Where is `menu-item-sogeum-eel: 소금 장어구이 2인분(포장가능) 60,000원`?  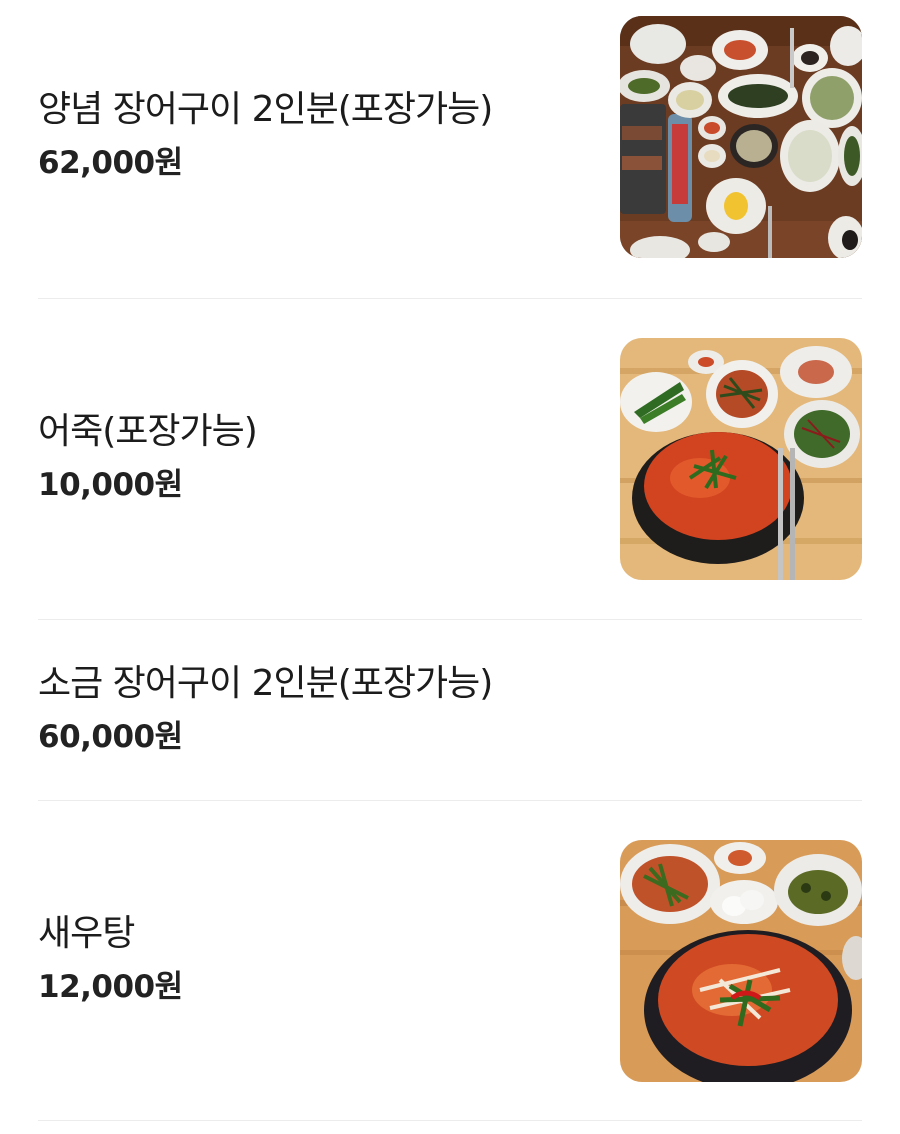
menu-item-sogeum-eel: 소금 장어구이 2인분(포장가능) 60,000원 is located at coordinates (450, 710).